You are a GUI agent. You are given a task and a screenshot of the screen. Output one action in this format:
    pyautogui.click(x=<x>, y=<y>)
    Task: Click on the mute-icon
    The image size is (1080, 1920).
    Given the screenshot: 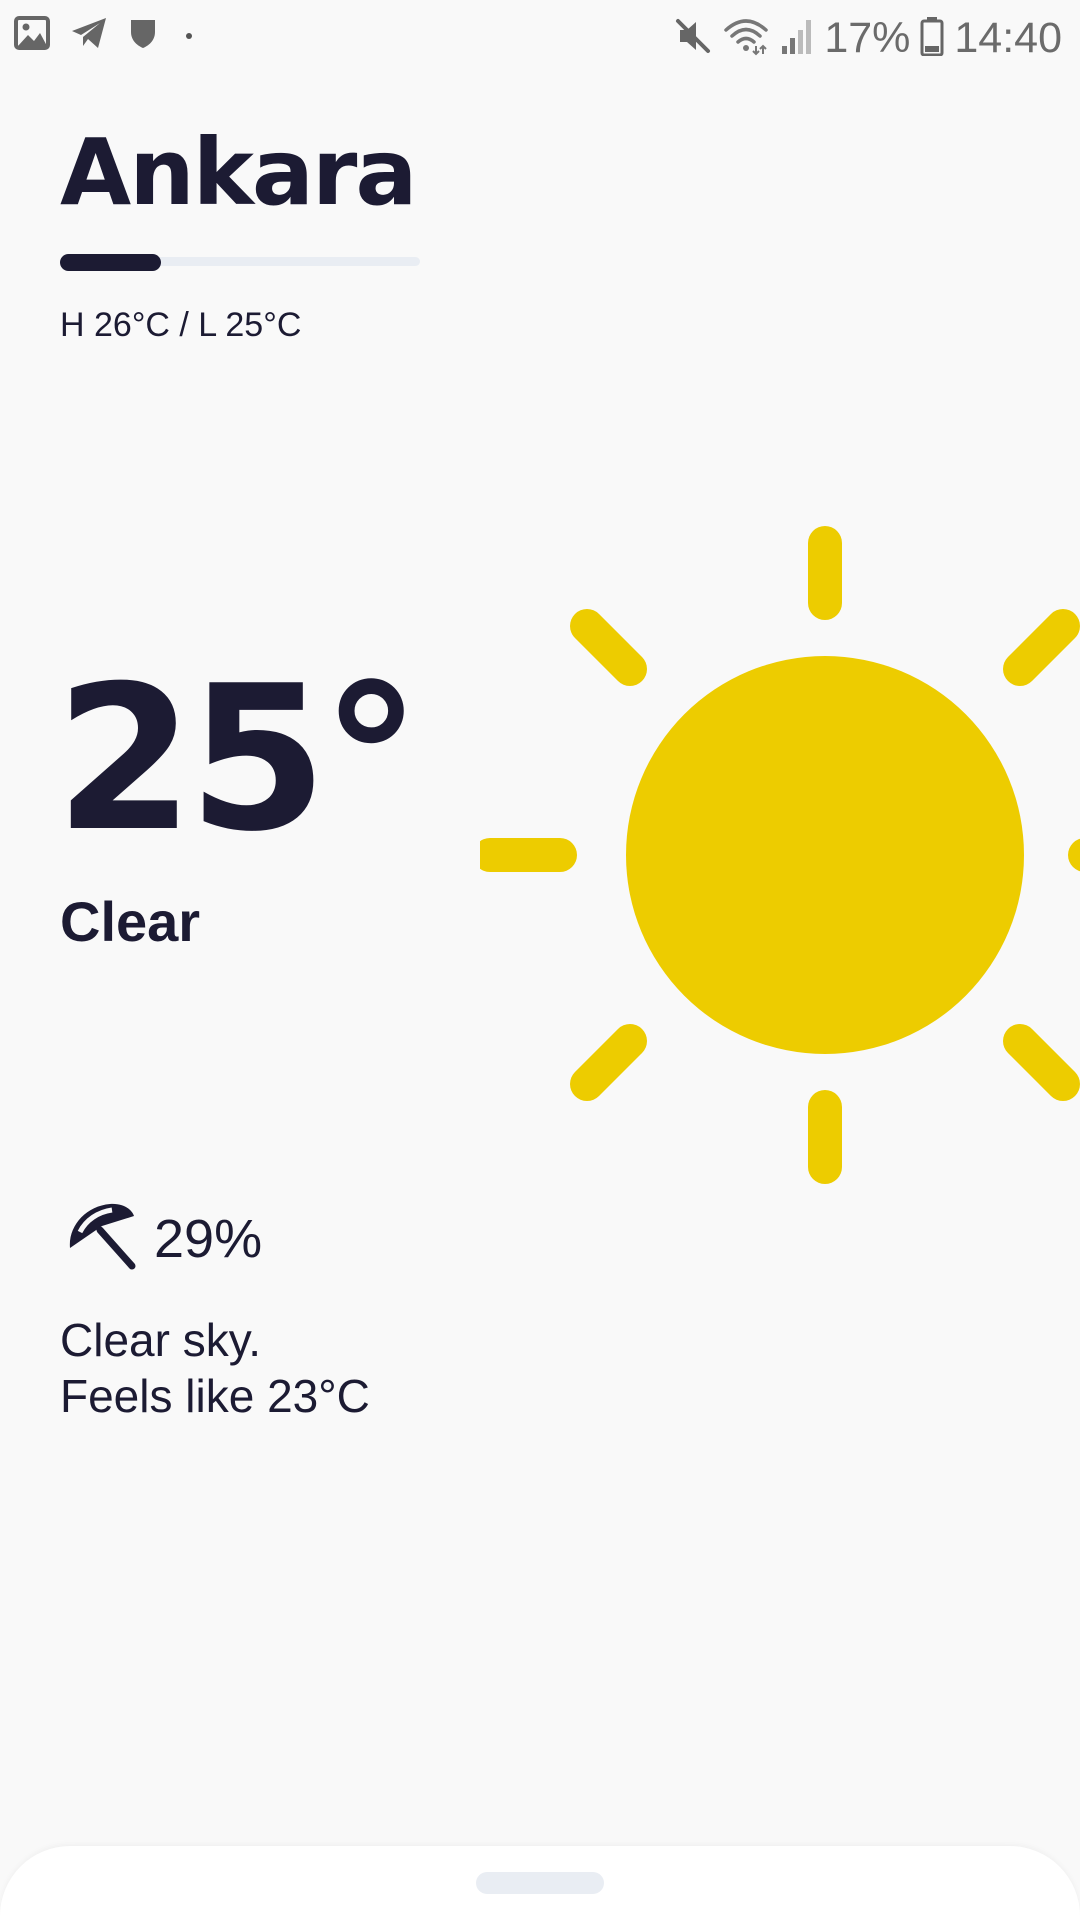 What is the action you would take?
    pyautogui.click(x=693, y=38)
    